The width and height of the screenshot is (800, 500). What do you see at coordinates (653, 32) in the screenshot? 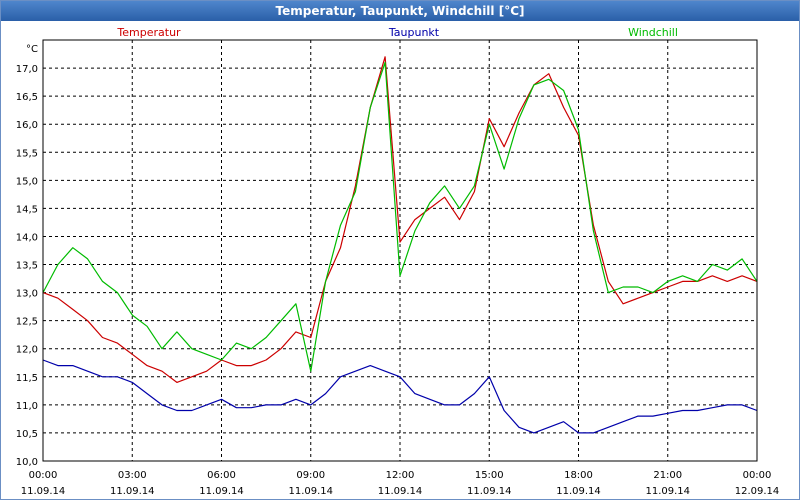
I see `legend-windchill: Windchill` at bounding box center [653, 32].